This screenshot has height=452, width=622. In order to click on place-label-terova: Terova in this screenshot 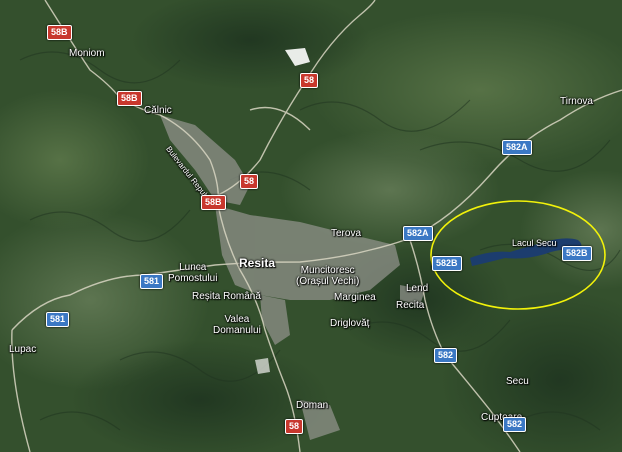, I will do `click(346, 233)`.